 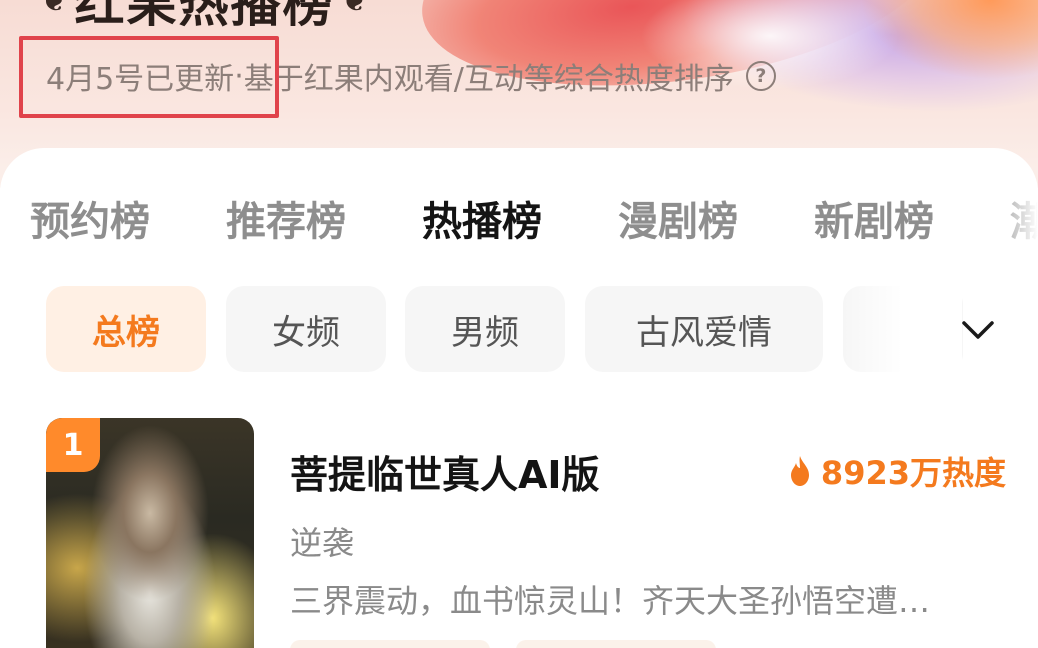 I want to click on tab-reservation: 预约榜, so click(x=90, y=218).